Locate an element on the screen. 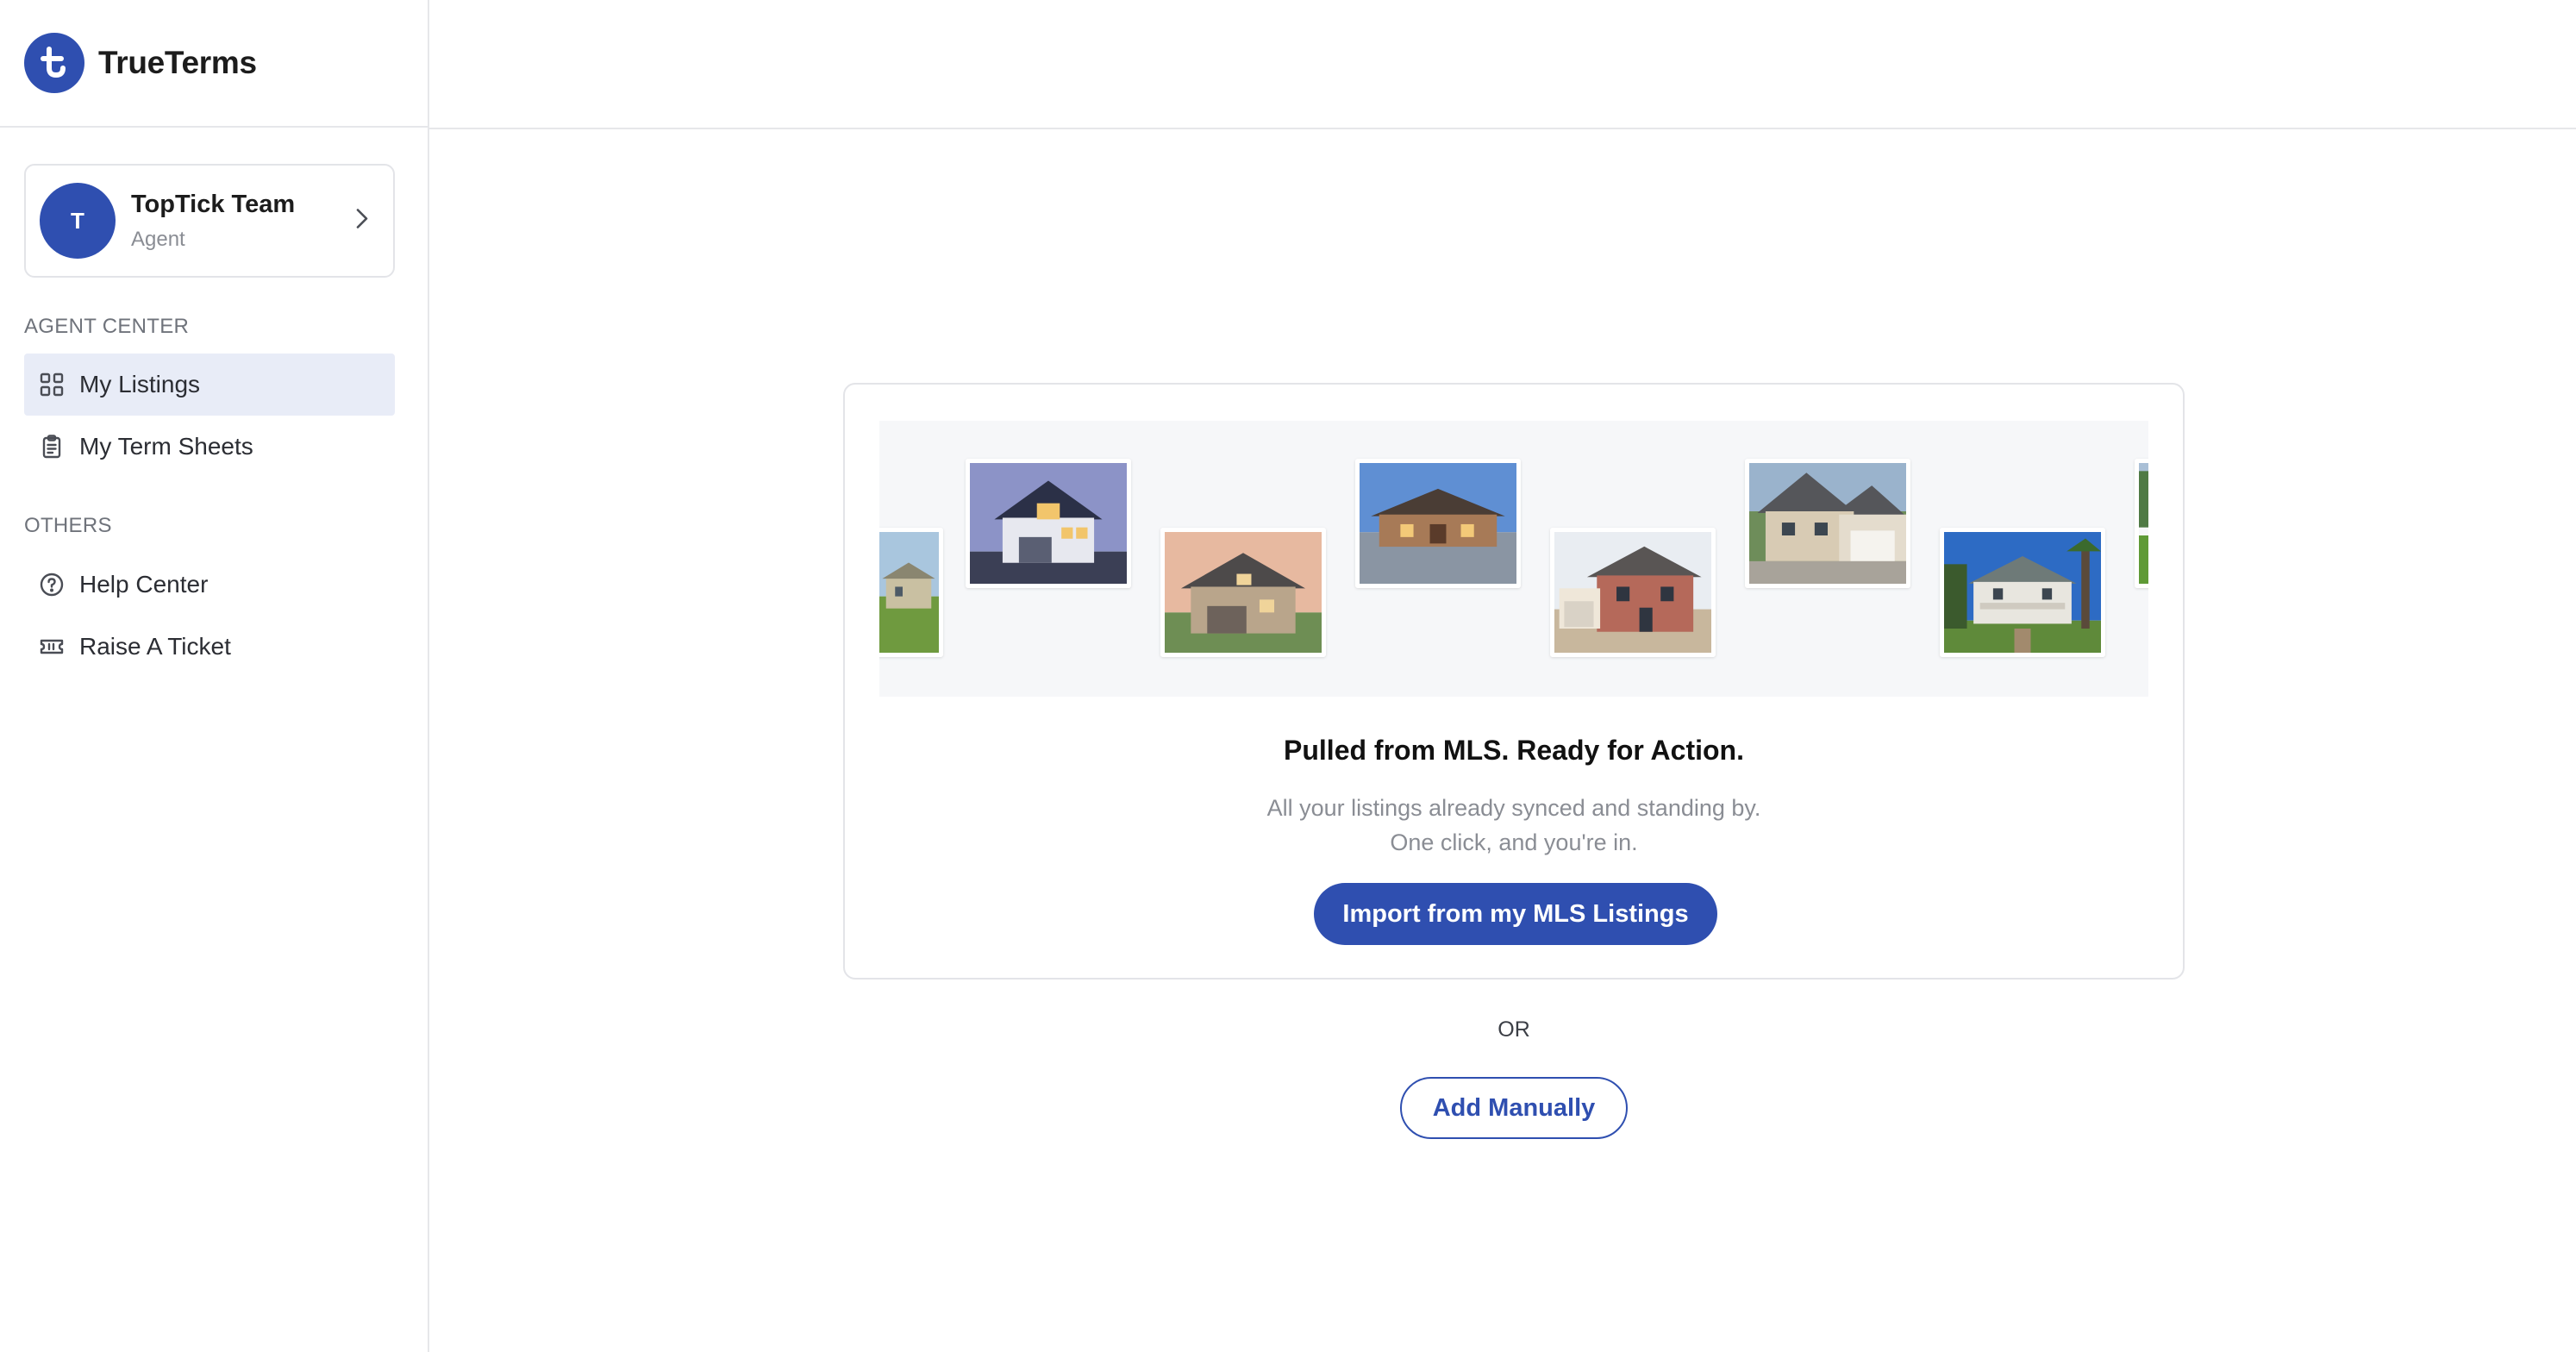 The image size is (2576, 1352). top-bar is located at coordinates (1502, 64).